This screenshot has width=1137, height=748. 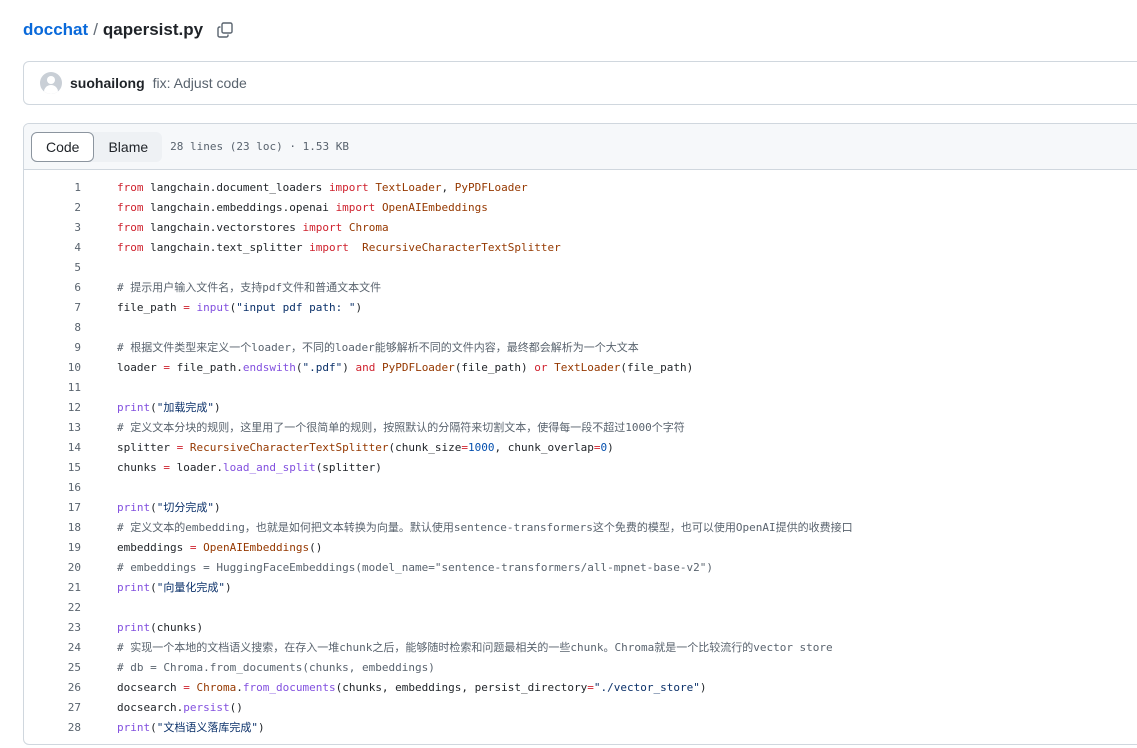 I want to click on code-token: RecursiveCharacterTextSplitter, so click(x=289, y=447).